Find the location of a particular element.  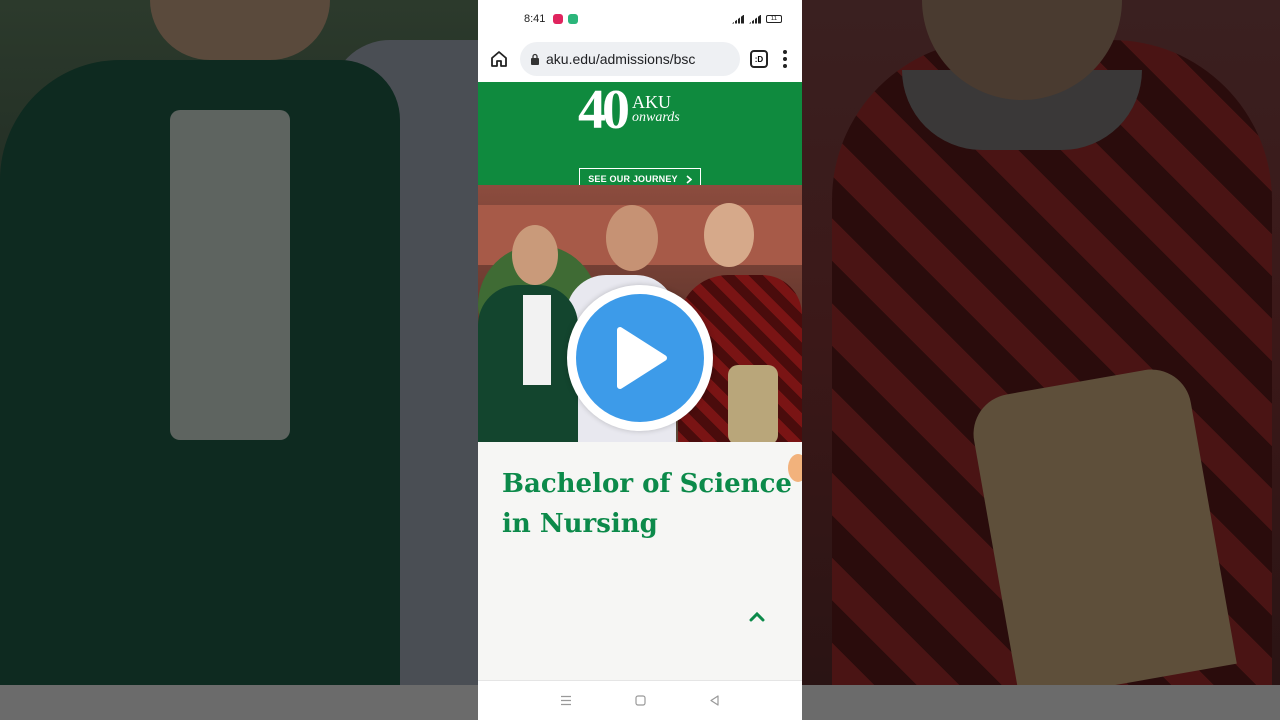

recents-button is located at coordinates (566, 701).